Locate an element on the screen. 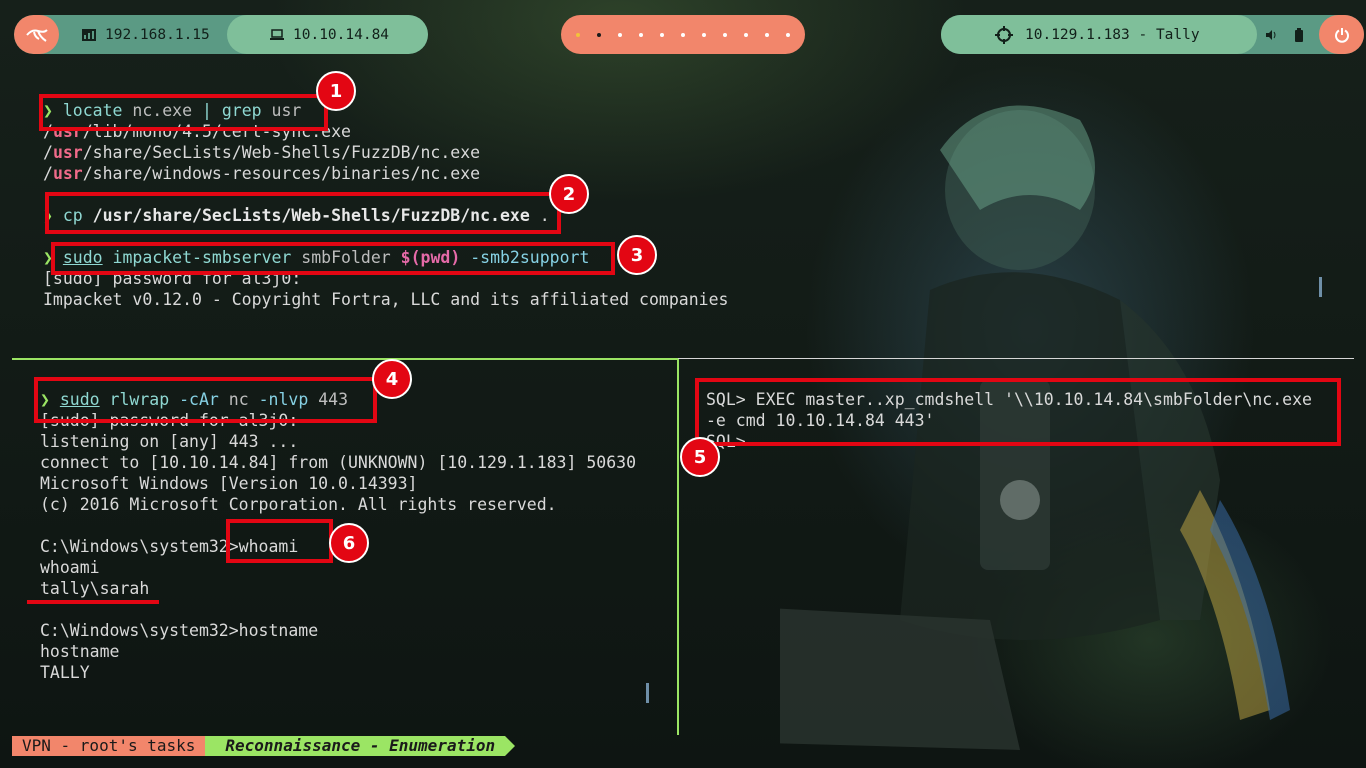 This screenshot has width=1366, height=768. dragon-icon is located at coordinates (36, 35).